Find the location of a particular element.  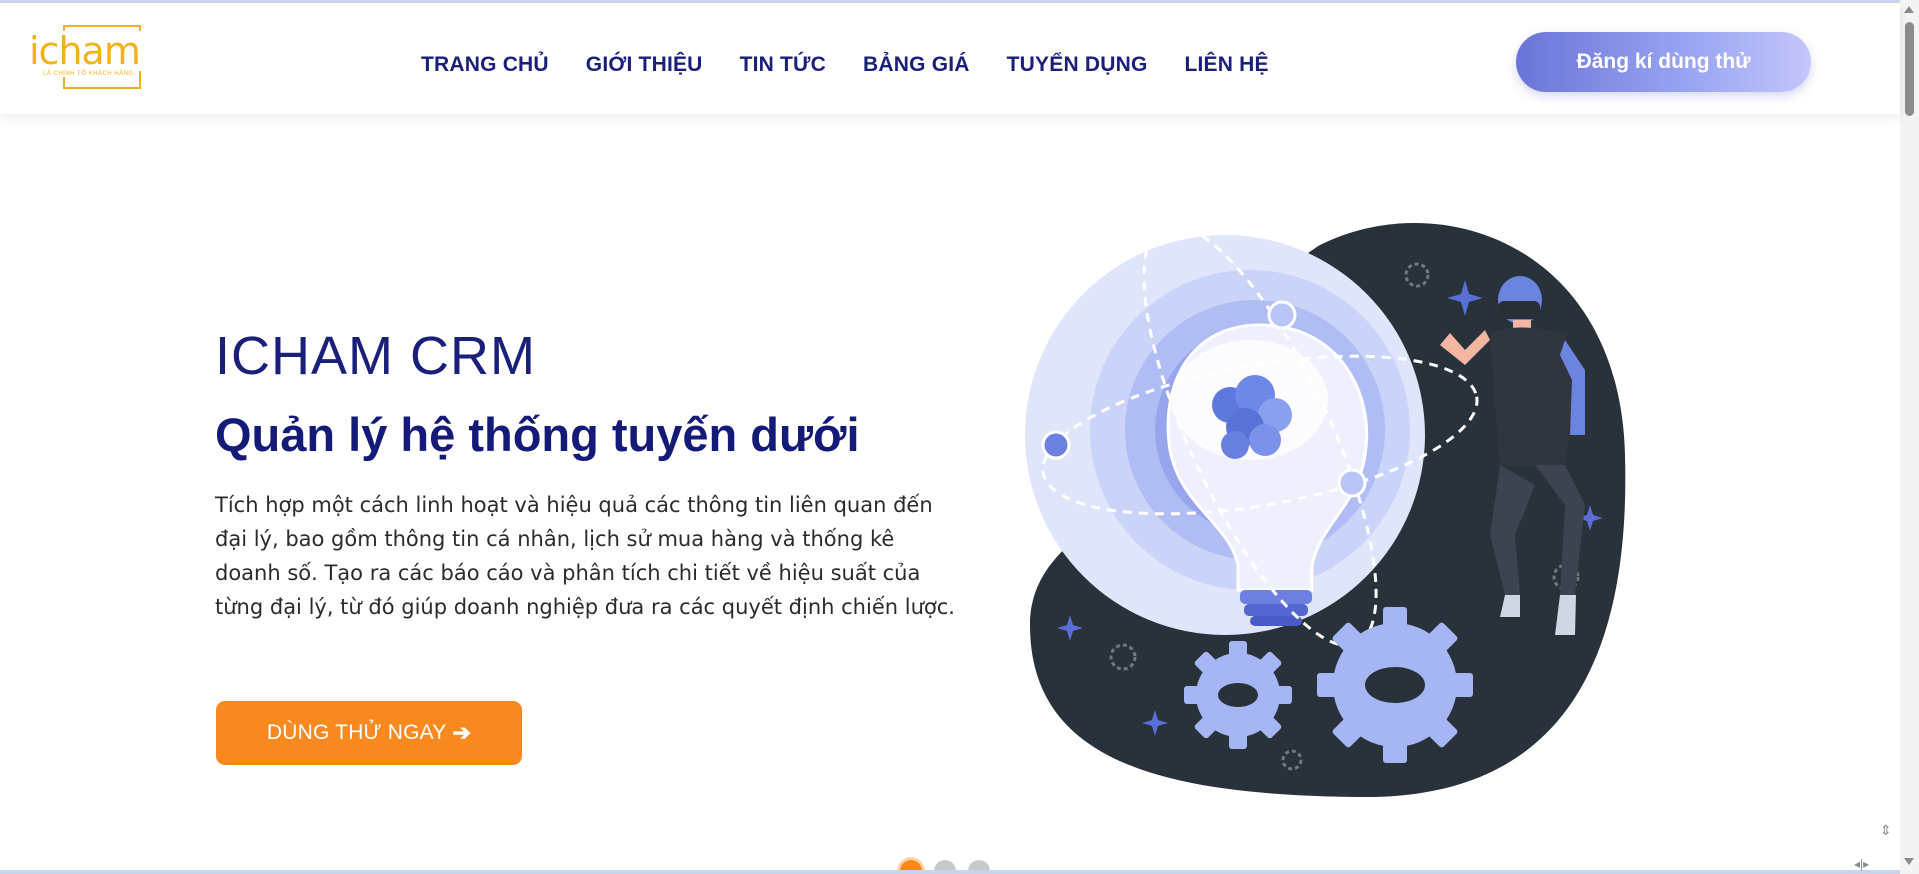

nav-item-pricing: BẢNG GIÁ is located at coordinates (916, 65).